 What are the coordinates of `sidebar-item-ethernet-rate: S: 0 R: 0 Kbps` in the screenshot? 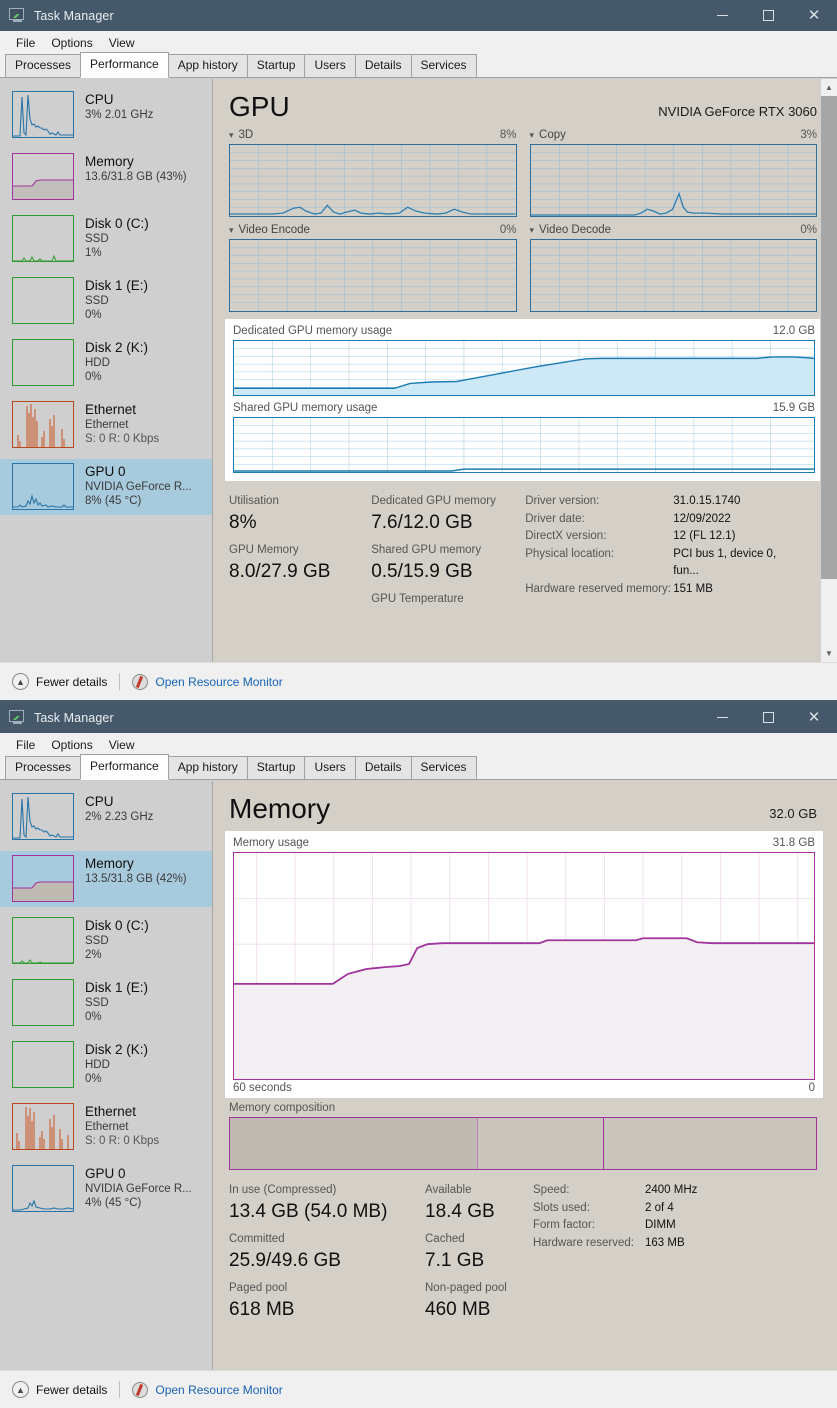 It's located at (122, 1141).